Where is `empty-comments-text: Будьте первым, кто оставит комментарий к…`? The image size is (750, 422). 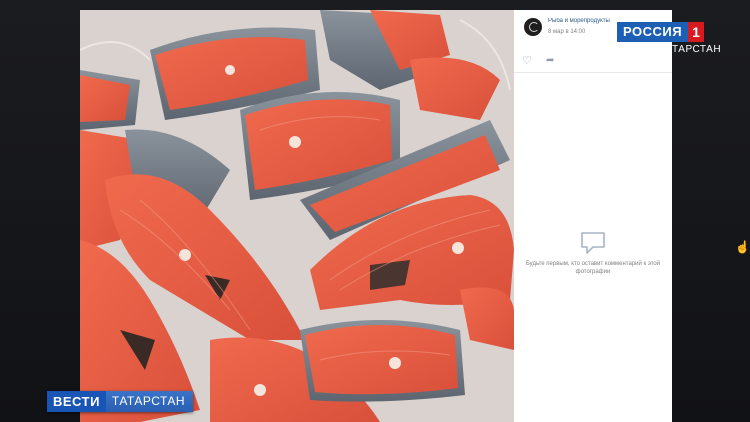 empty-comments-text: Будьте первым, кто оставит комментарий к… is located at coordinates (593, 268).